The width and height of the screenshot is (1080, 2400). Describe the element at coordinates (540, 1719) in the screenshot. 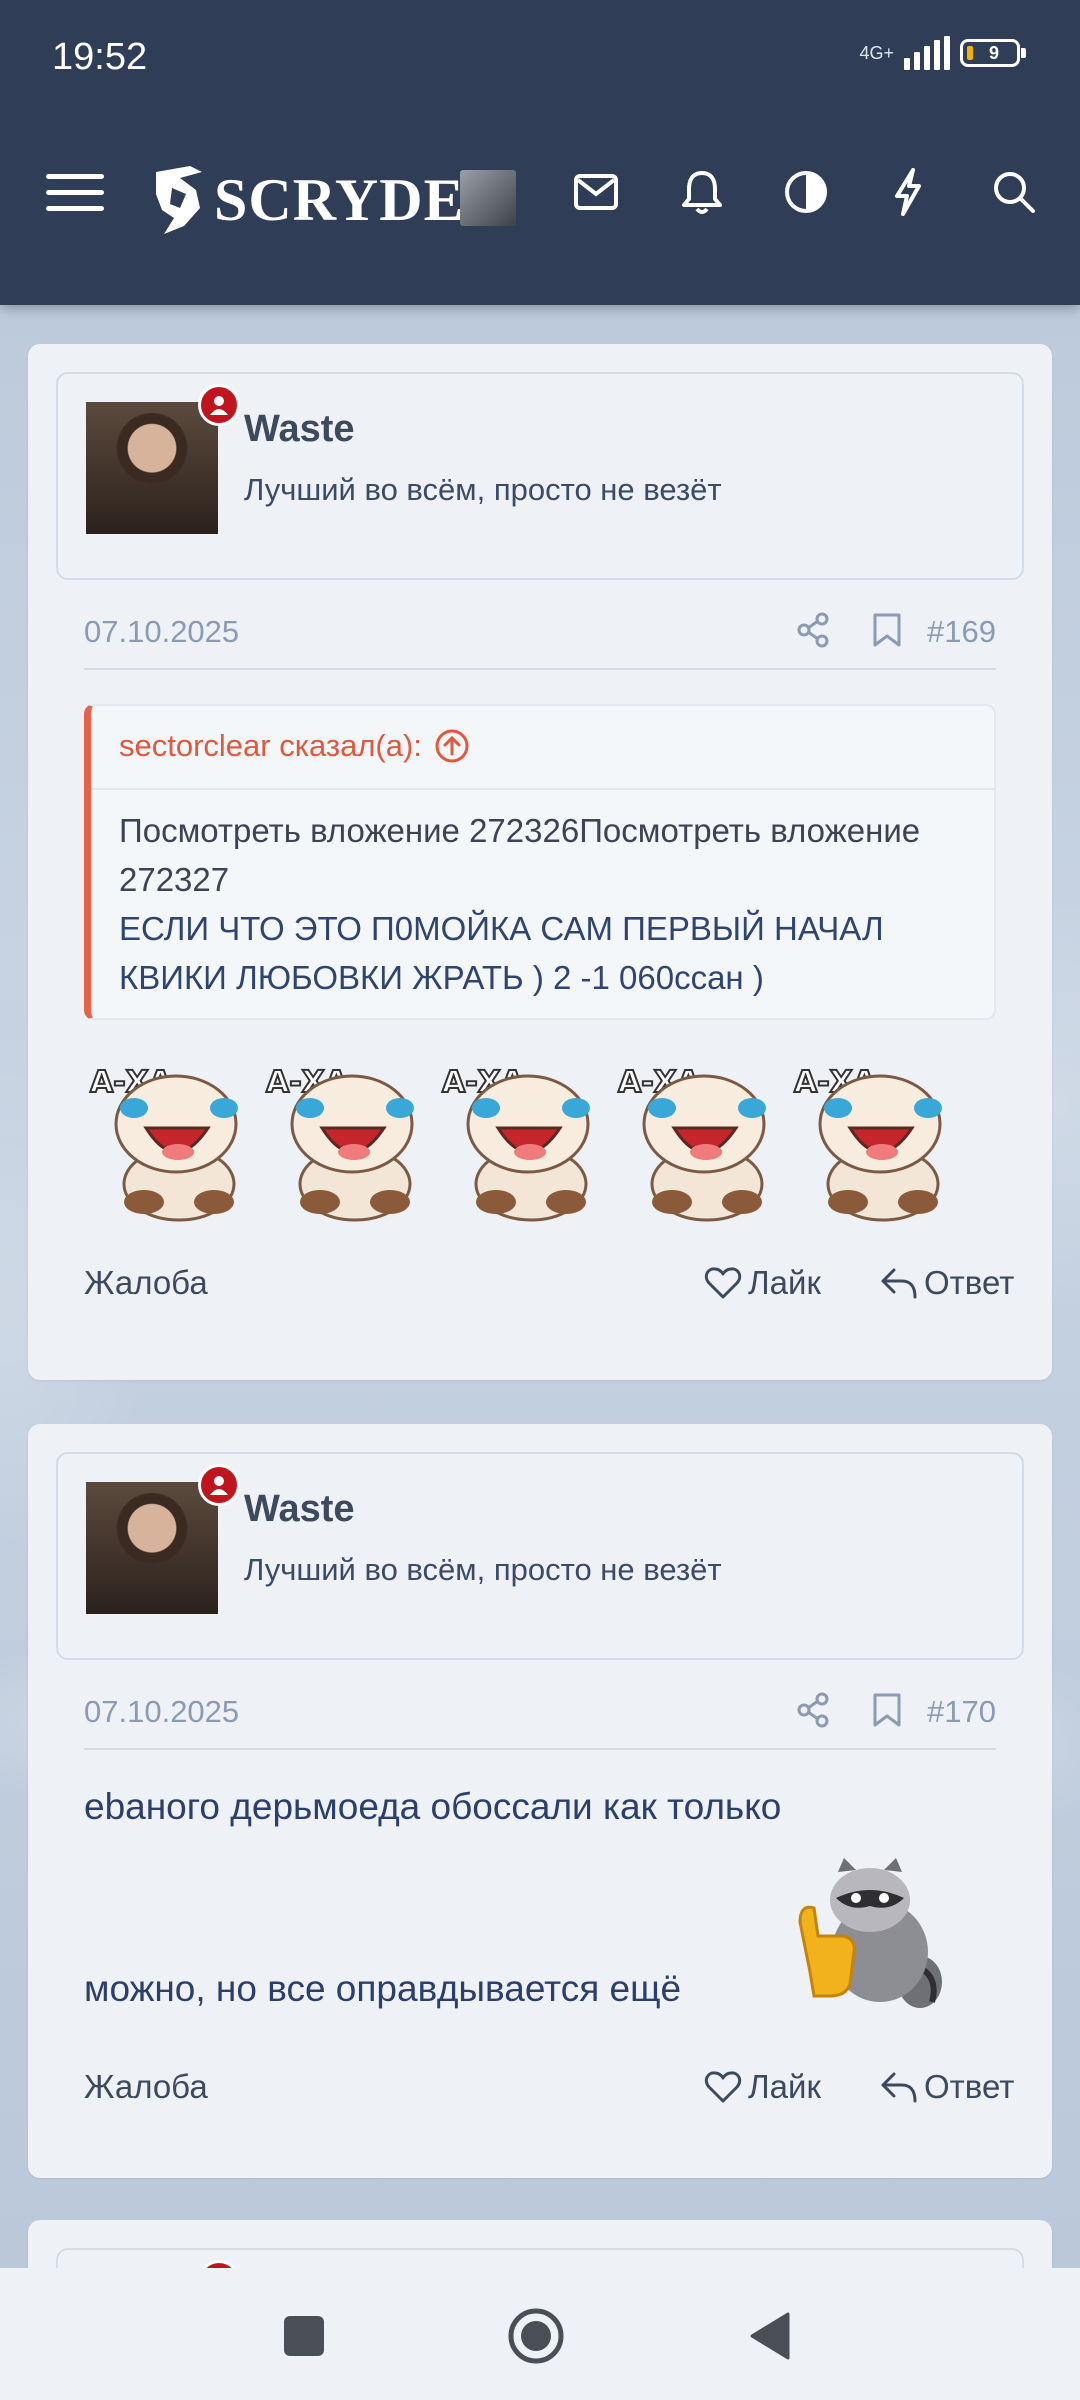

I see `post-meta: 07.10.2025 #170` at that location.